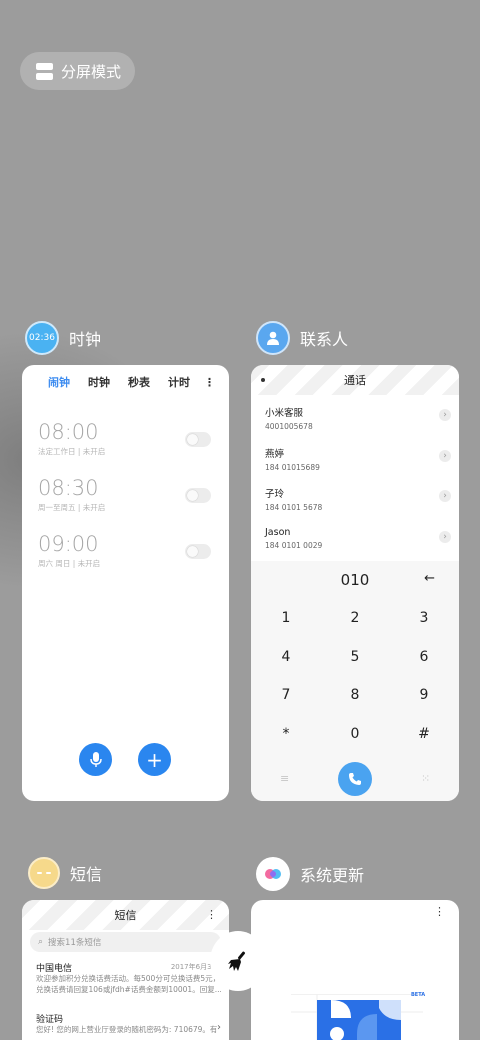 The height and width of the screenshot is (1040, 480). I want to click on sms-app-icon, so click(44, 873).